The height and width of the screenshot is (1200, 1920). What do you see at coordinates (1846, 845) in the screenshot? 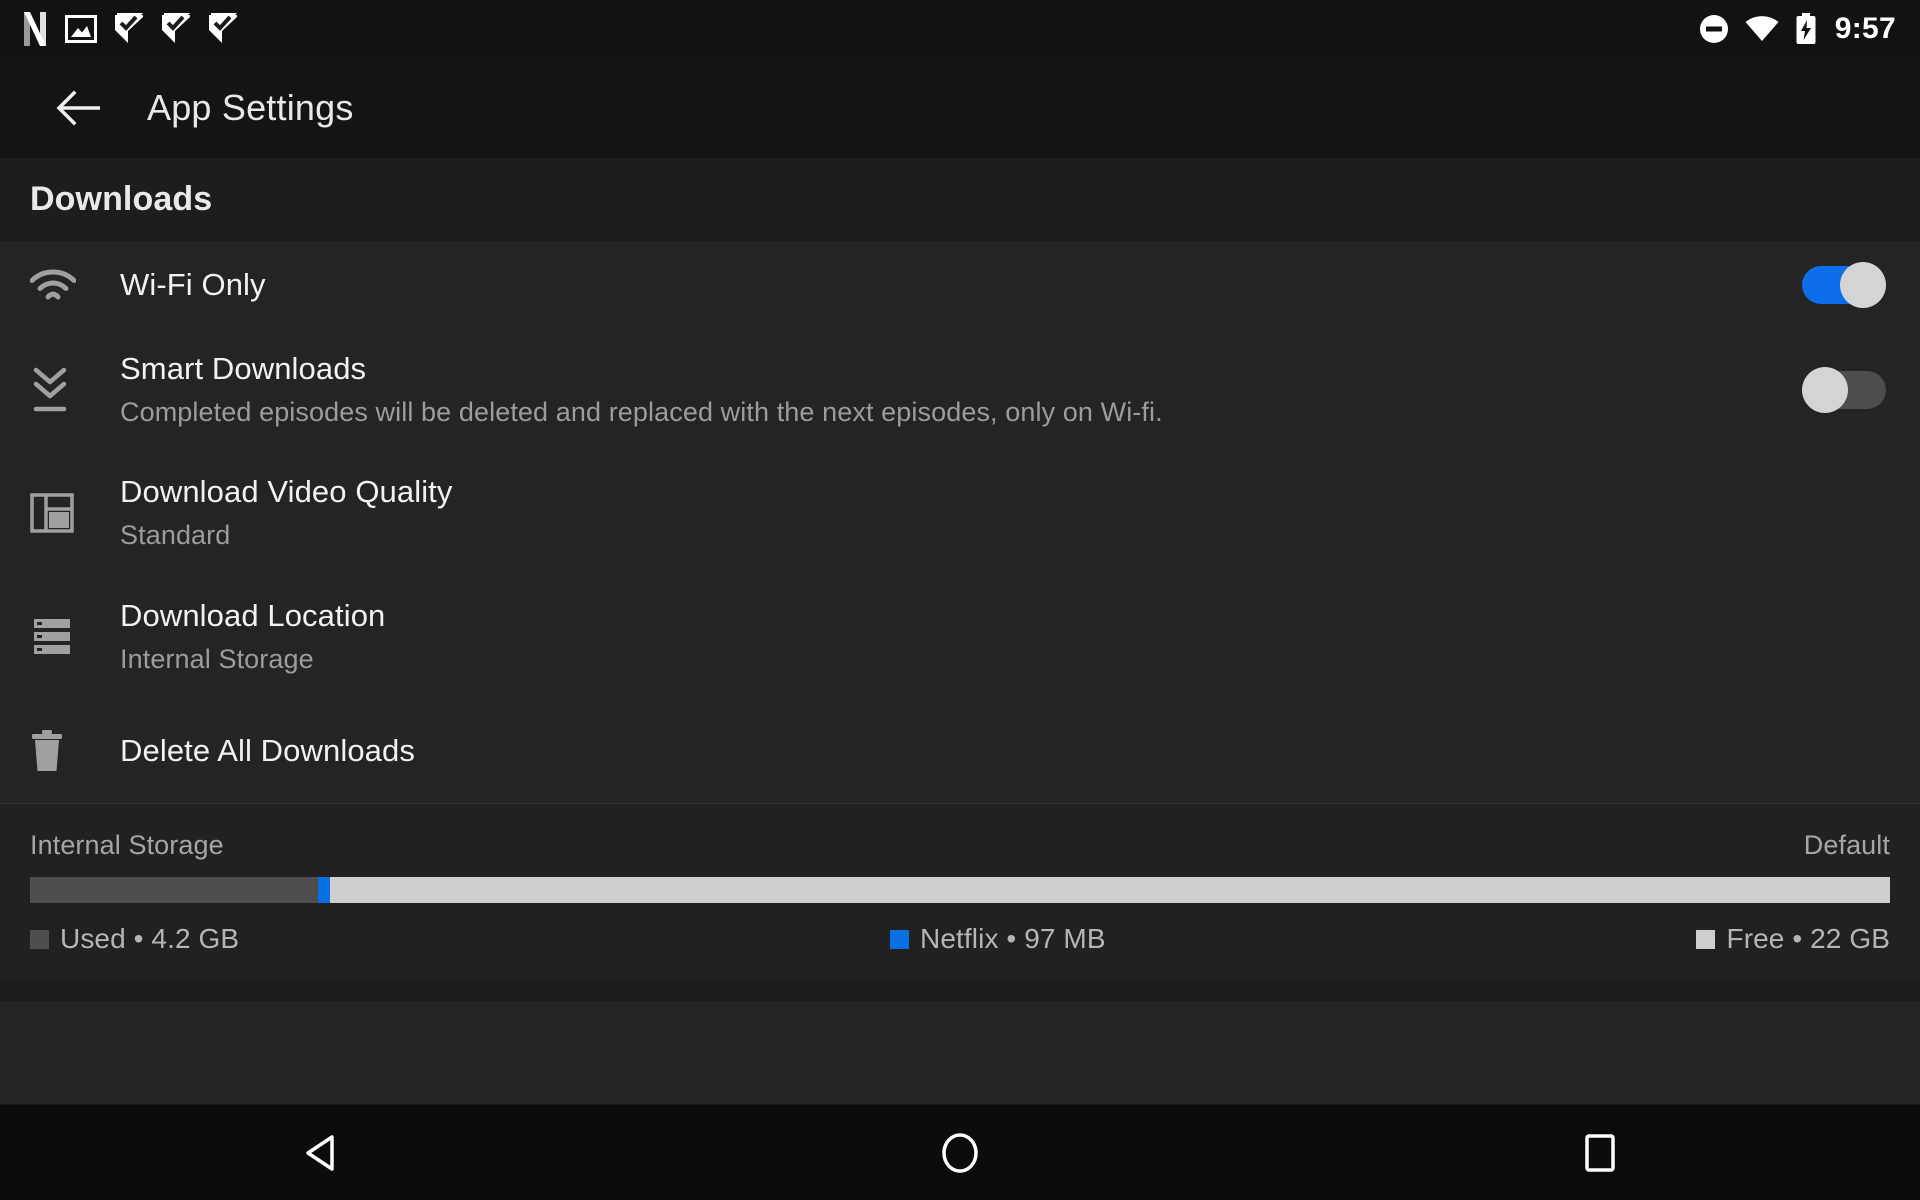
I see `storage-default-label: Default` at bounding box center [1846, 845].